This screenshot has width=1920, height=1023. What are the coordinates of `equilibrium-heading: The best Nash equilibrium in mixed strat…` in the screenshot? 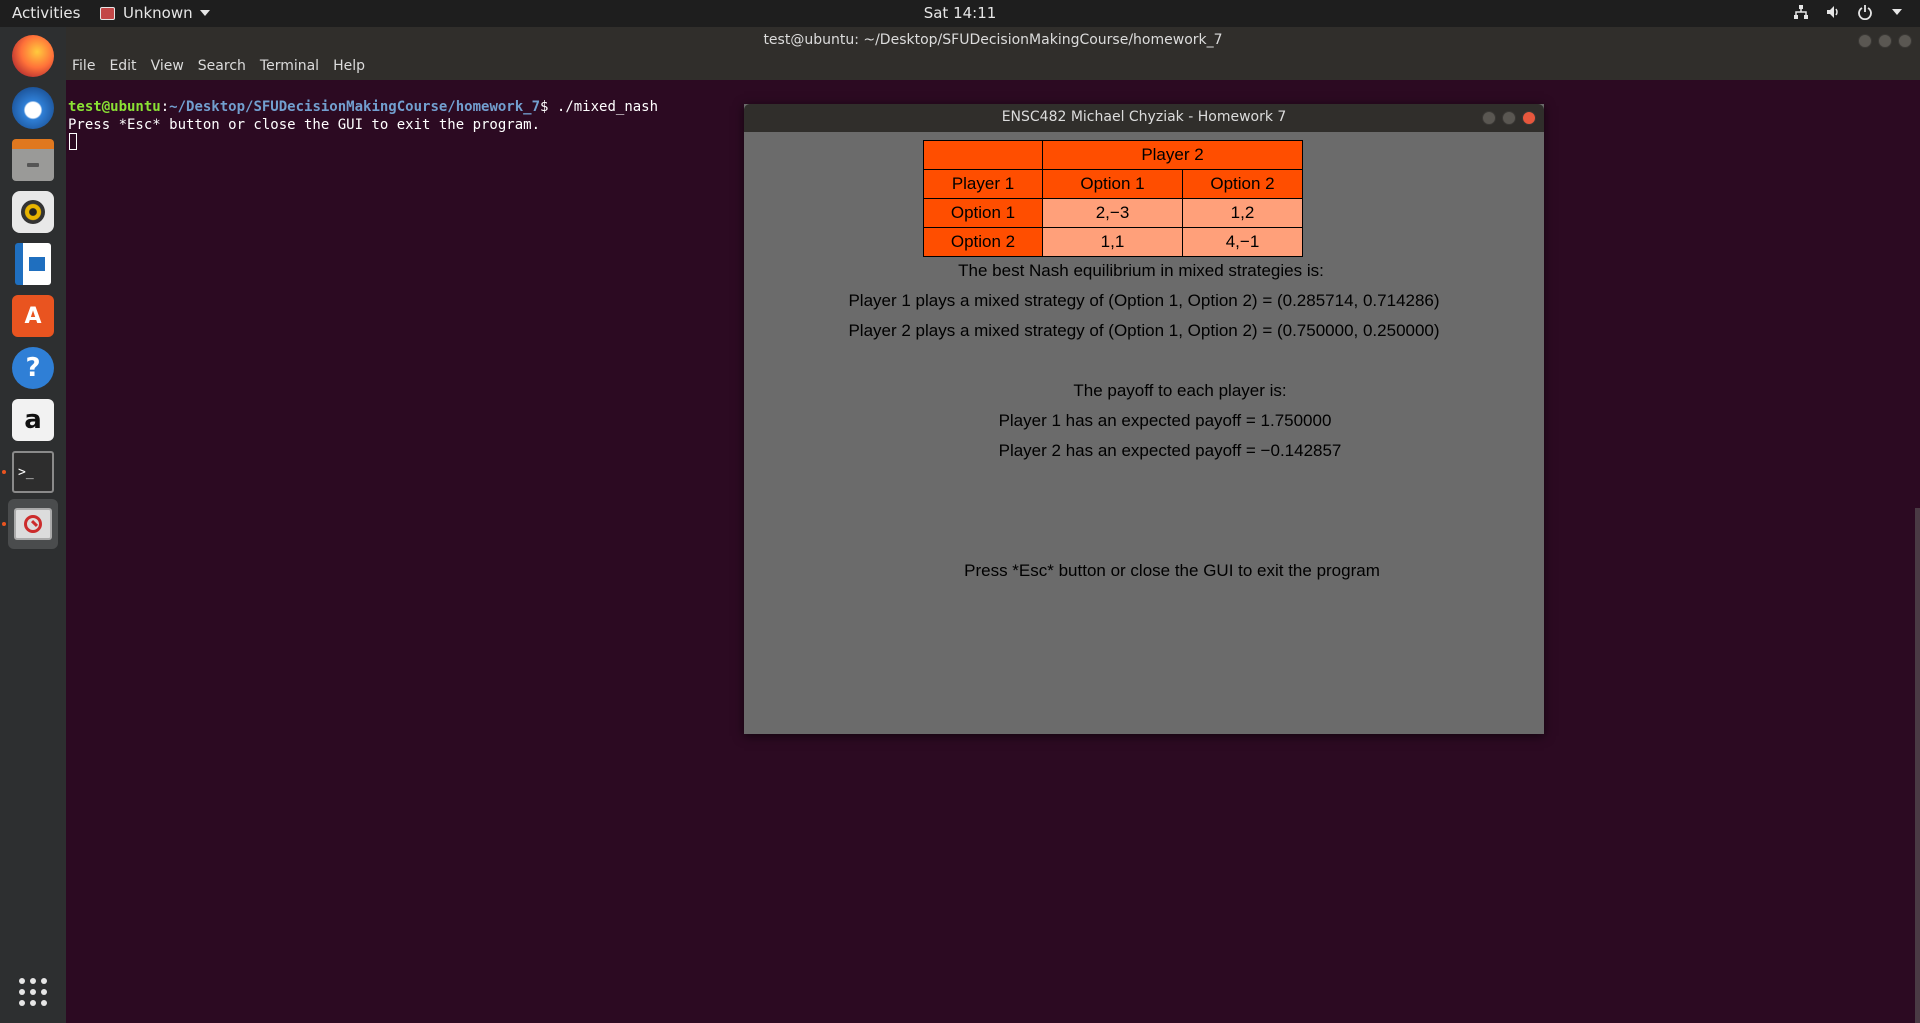 It's located at (1141, 270).